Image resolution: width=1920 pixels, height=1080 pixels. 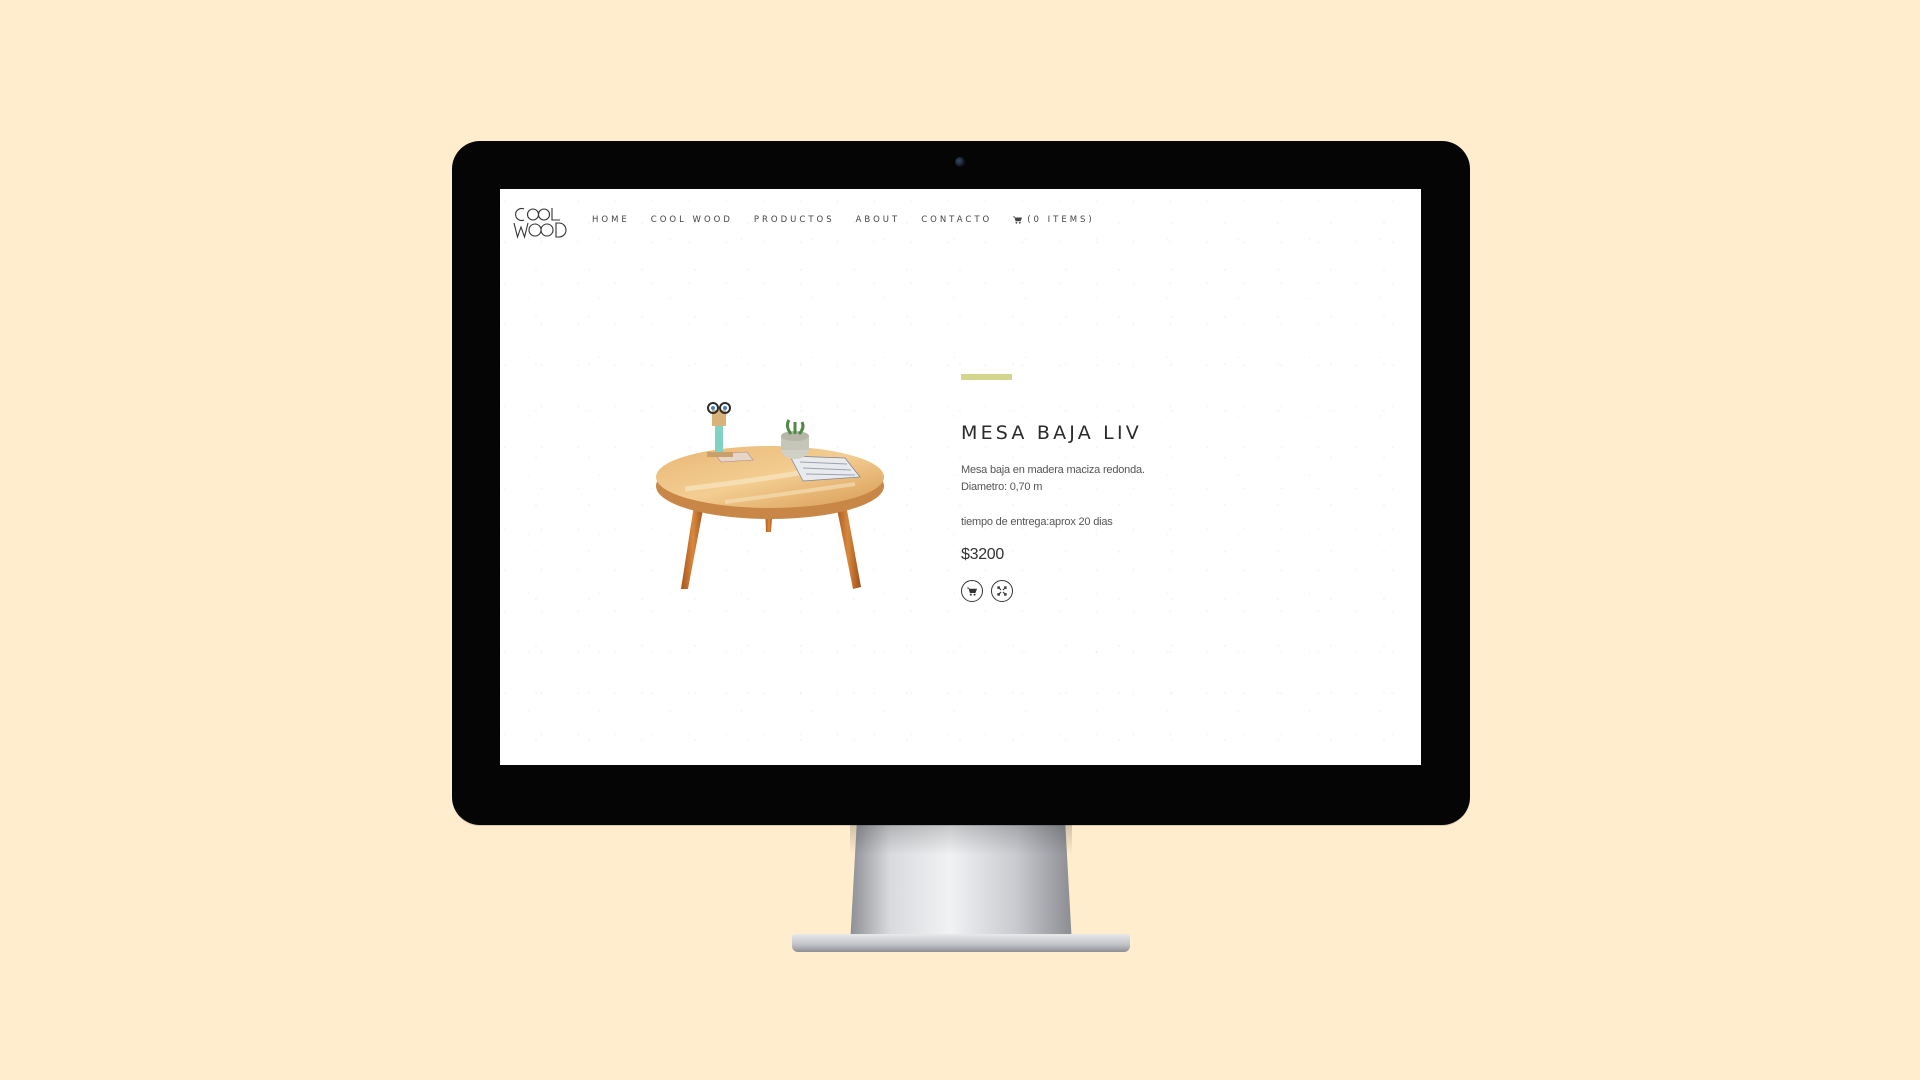 What do you see at coordinates (611, 220) in the screenshot?
I see `nav-item-home: HOME` at bounding box center [611, 220].